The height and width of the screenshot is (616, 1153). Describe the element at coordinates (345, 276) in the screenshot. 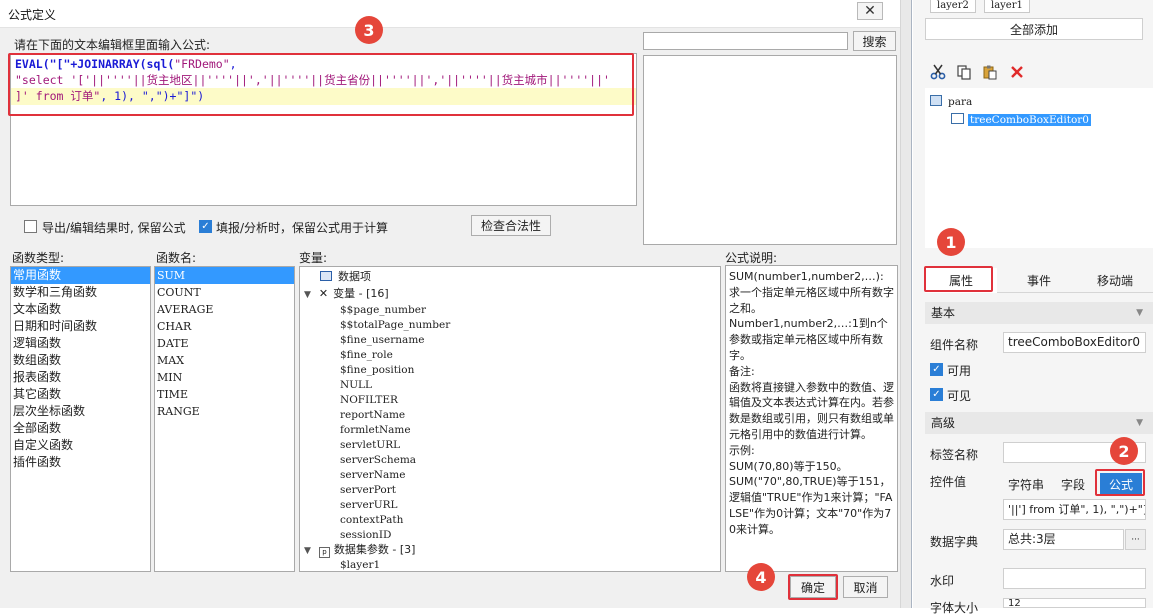

I see `var-root-item: 数据项` at that location.